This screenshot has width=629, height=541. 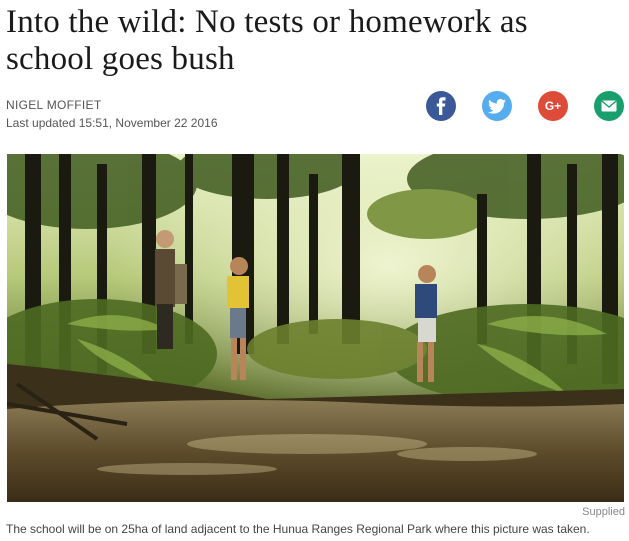 I want to click on share-bar: G+, so click(x=314, y=107).